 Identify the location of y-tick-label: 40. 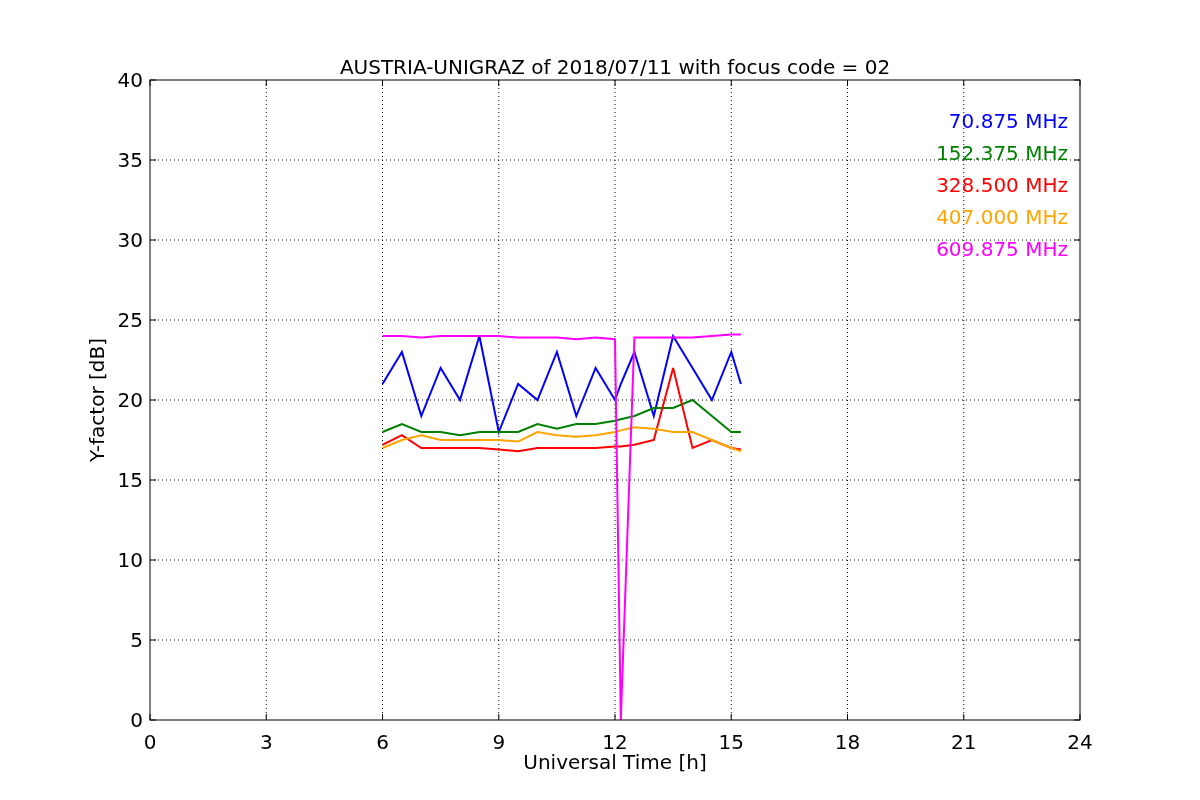
(130, 80).